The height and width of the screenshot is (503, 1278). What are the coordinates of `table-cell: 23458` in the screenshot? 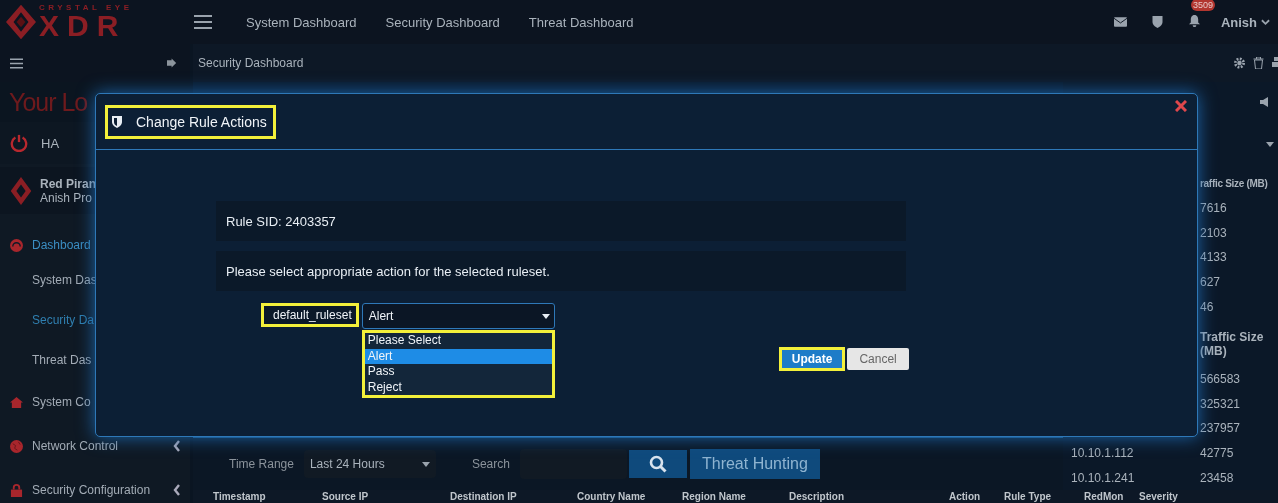 It's located at (1217, 477).